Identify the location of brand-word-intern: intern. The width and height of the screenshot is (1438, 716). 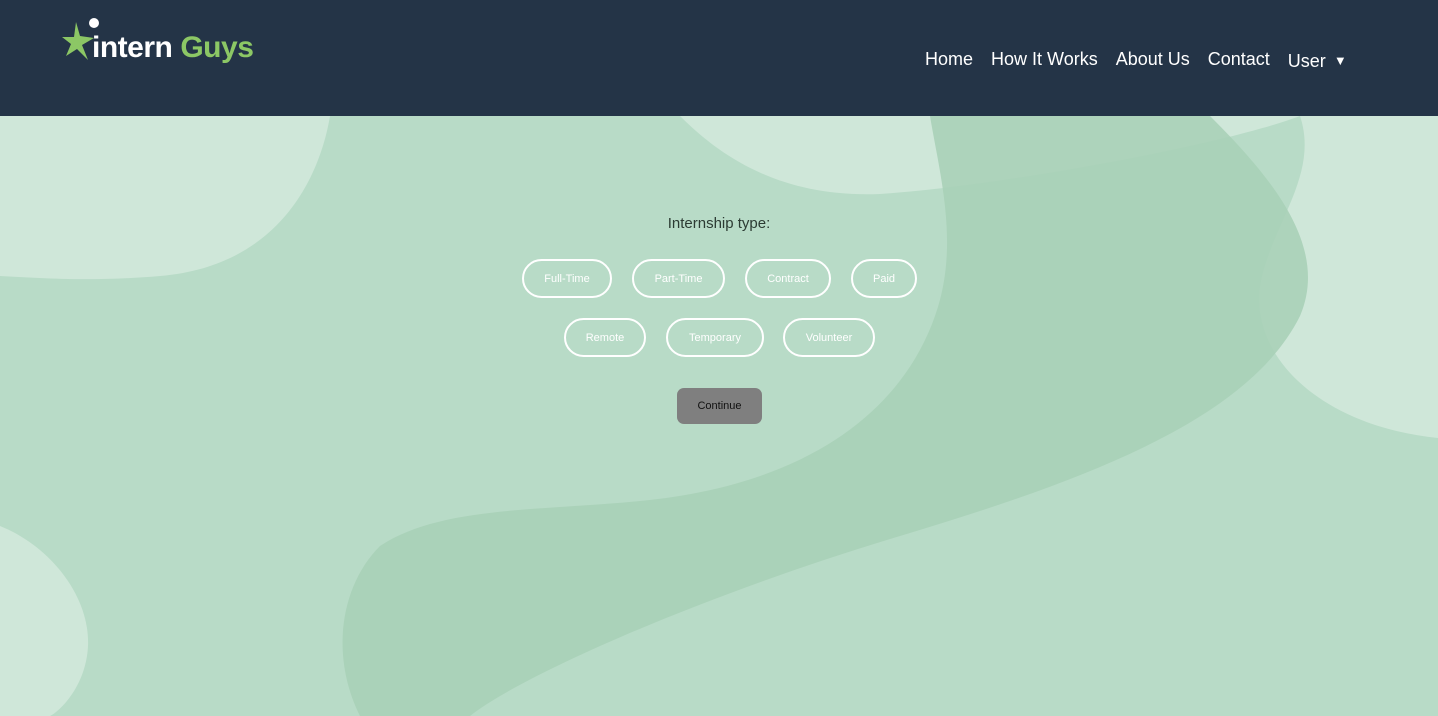
(132, 47).